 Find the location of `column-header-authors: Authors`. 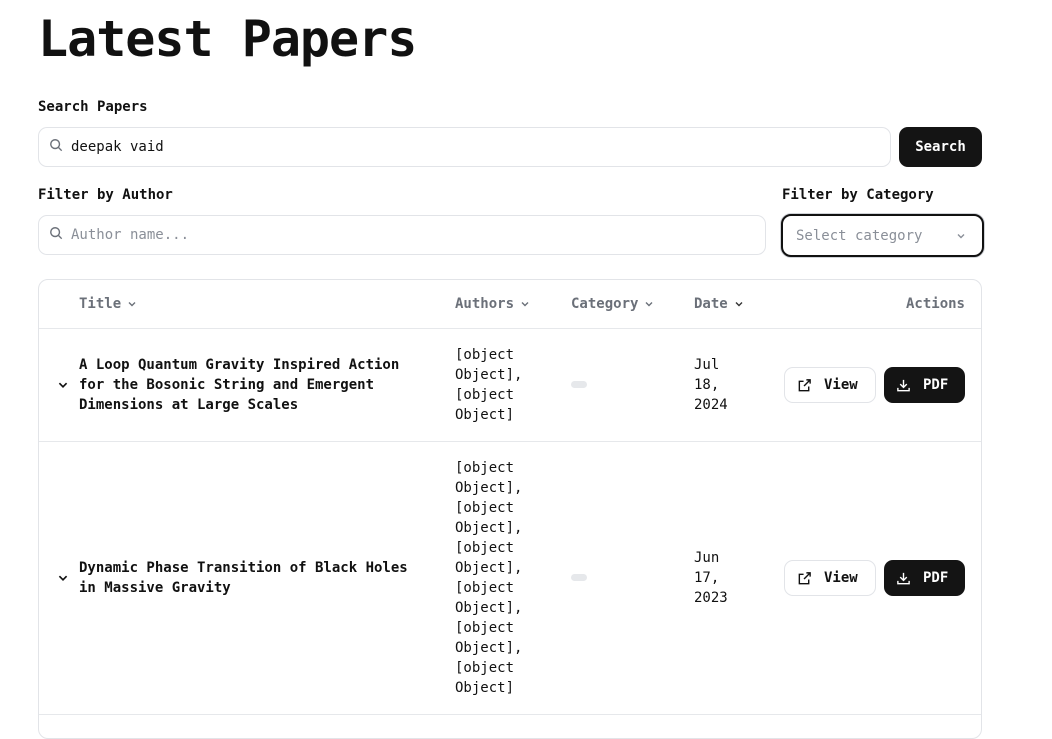

column-header-authors: Authors is located at coordinates (492, 304).